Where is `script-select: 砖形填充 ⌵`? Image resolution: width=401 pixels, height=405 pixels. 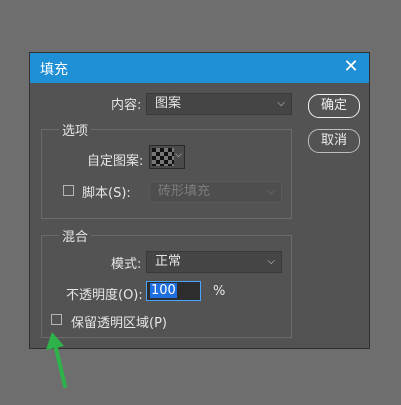
script-select: 砖形填充 ⌵ is located at coordinates (215, 192).